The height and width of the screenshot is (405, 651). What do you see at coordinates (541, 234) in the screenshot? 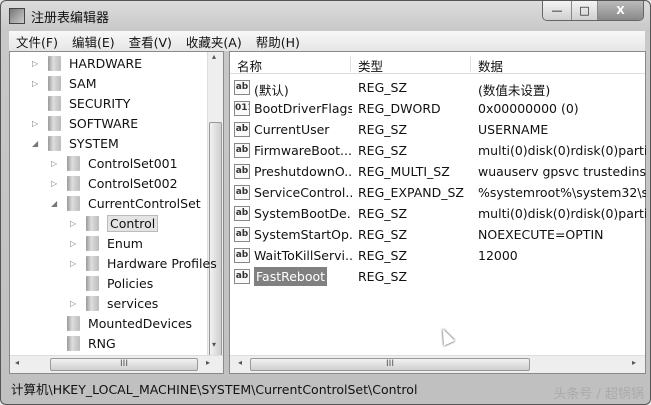
I see `value-data: NOEXECUTE=OPTIN` at bounding box center [541, 234].